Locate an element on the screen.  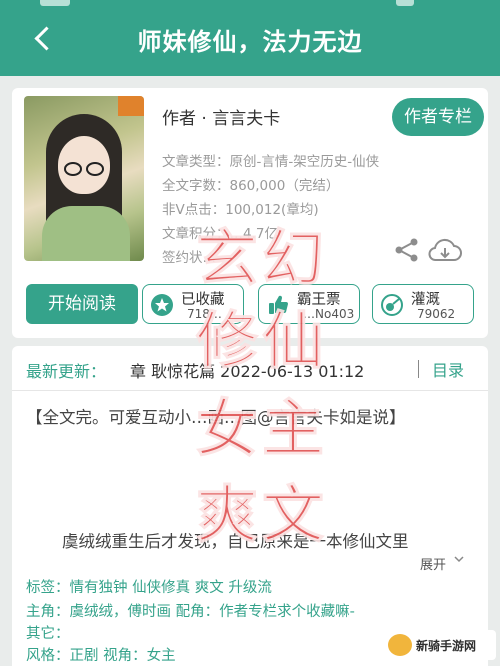
latest-update-label: 最新更新： is located at coordinates (66, 371).